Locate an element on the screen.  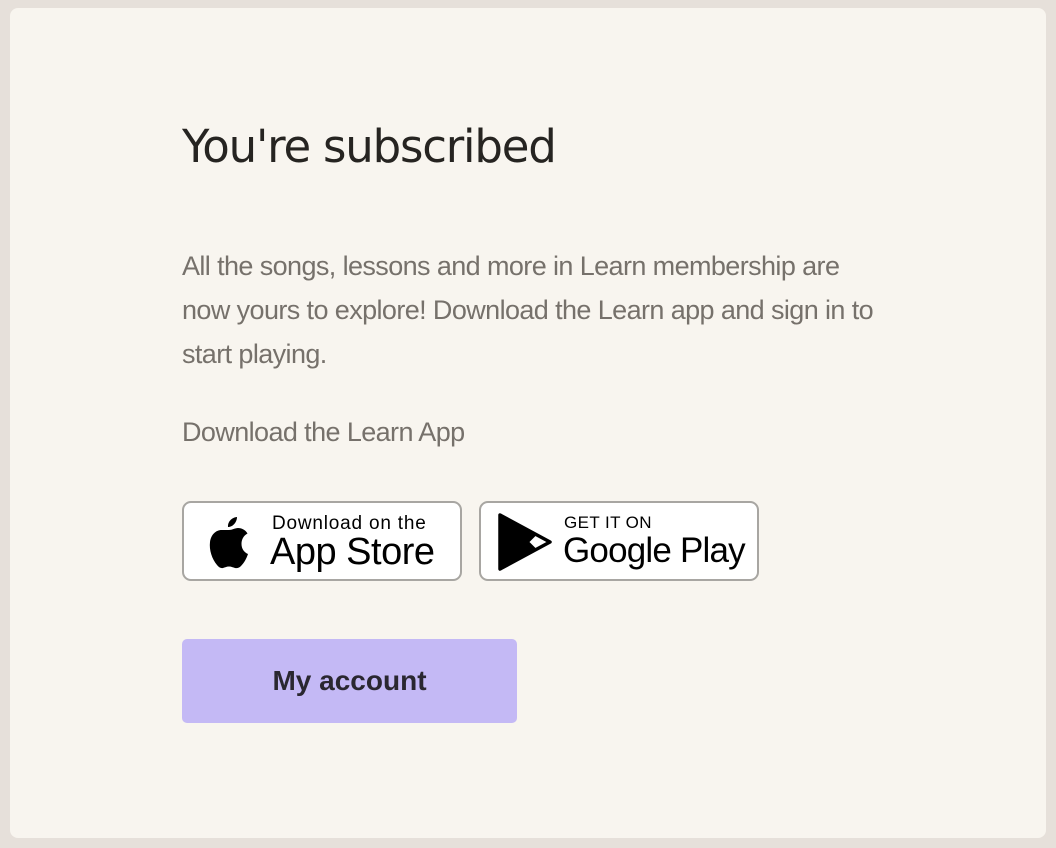
google-play-small-text: GET IT ON is located at coordinates (608, 522).